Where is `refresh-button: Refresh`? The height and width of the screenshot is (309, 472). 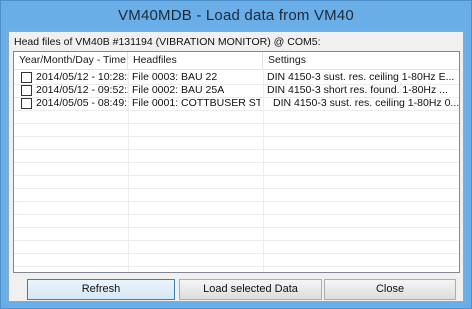 refresh-button: Refresh is located at coordinates (101, 289).